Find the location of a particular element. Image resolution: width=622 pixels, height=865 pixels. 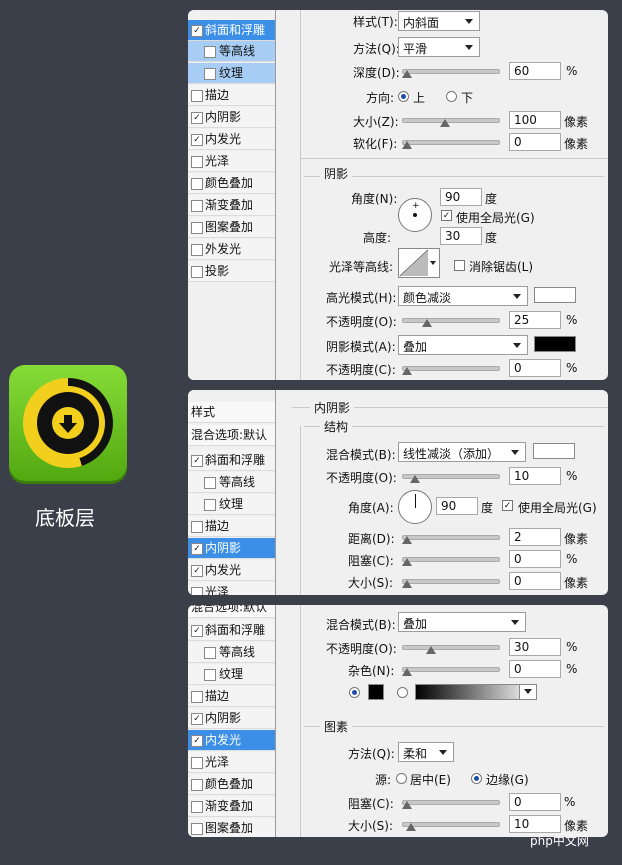

highlight-opacity-unit: % is located at coordinates (572, 320).